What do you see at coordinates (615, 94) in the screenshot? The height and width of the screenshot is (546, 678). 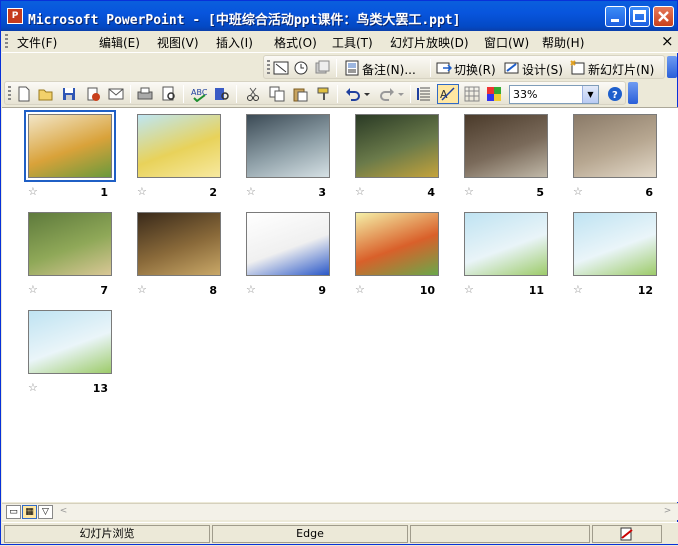 I see `help-icon: ?` at bounding box center [615, 94].